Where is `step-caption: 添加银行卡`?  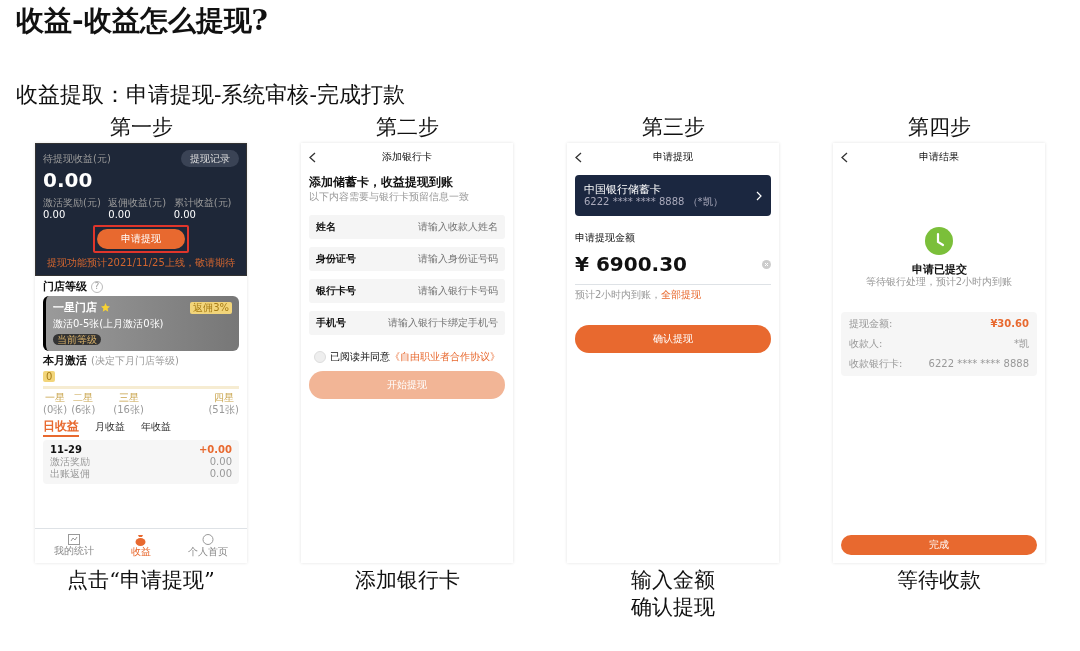
step-caption: 添加银行卡 is located at coordinates (407, 581).